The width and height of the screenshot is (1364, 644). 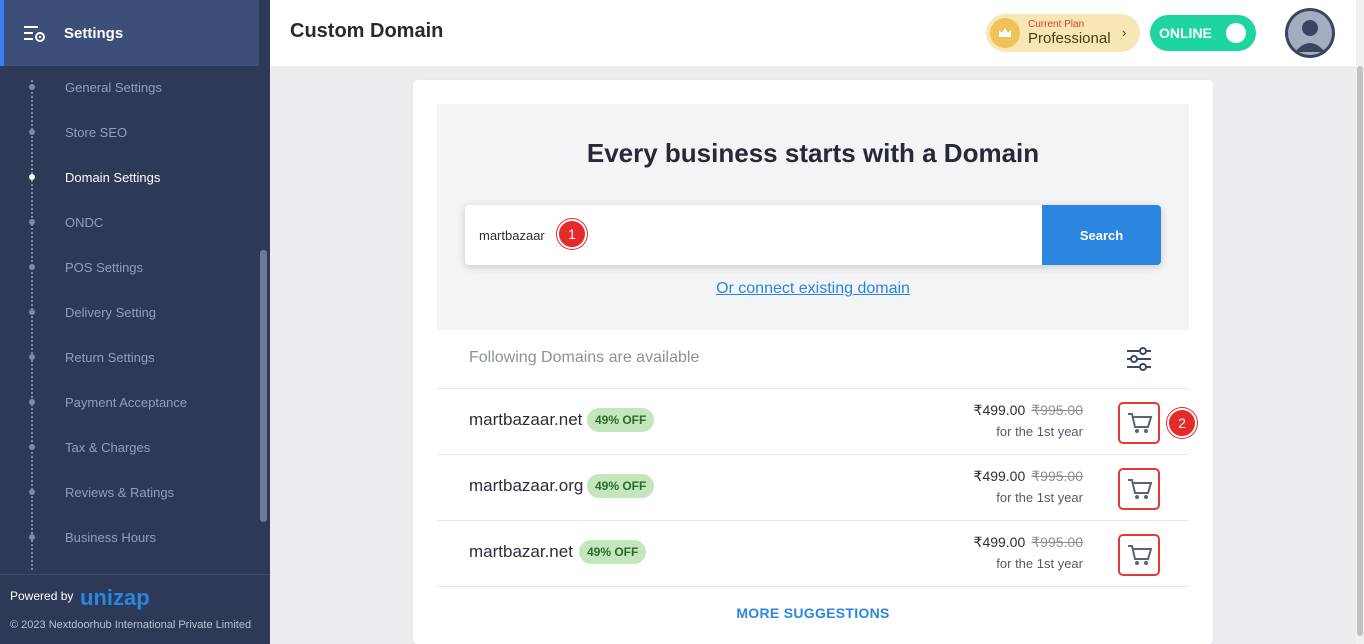 I want to click on page-scrollbar, so click(x=1360, y=322).